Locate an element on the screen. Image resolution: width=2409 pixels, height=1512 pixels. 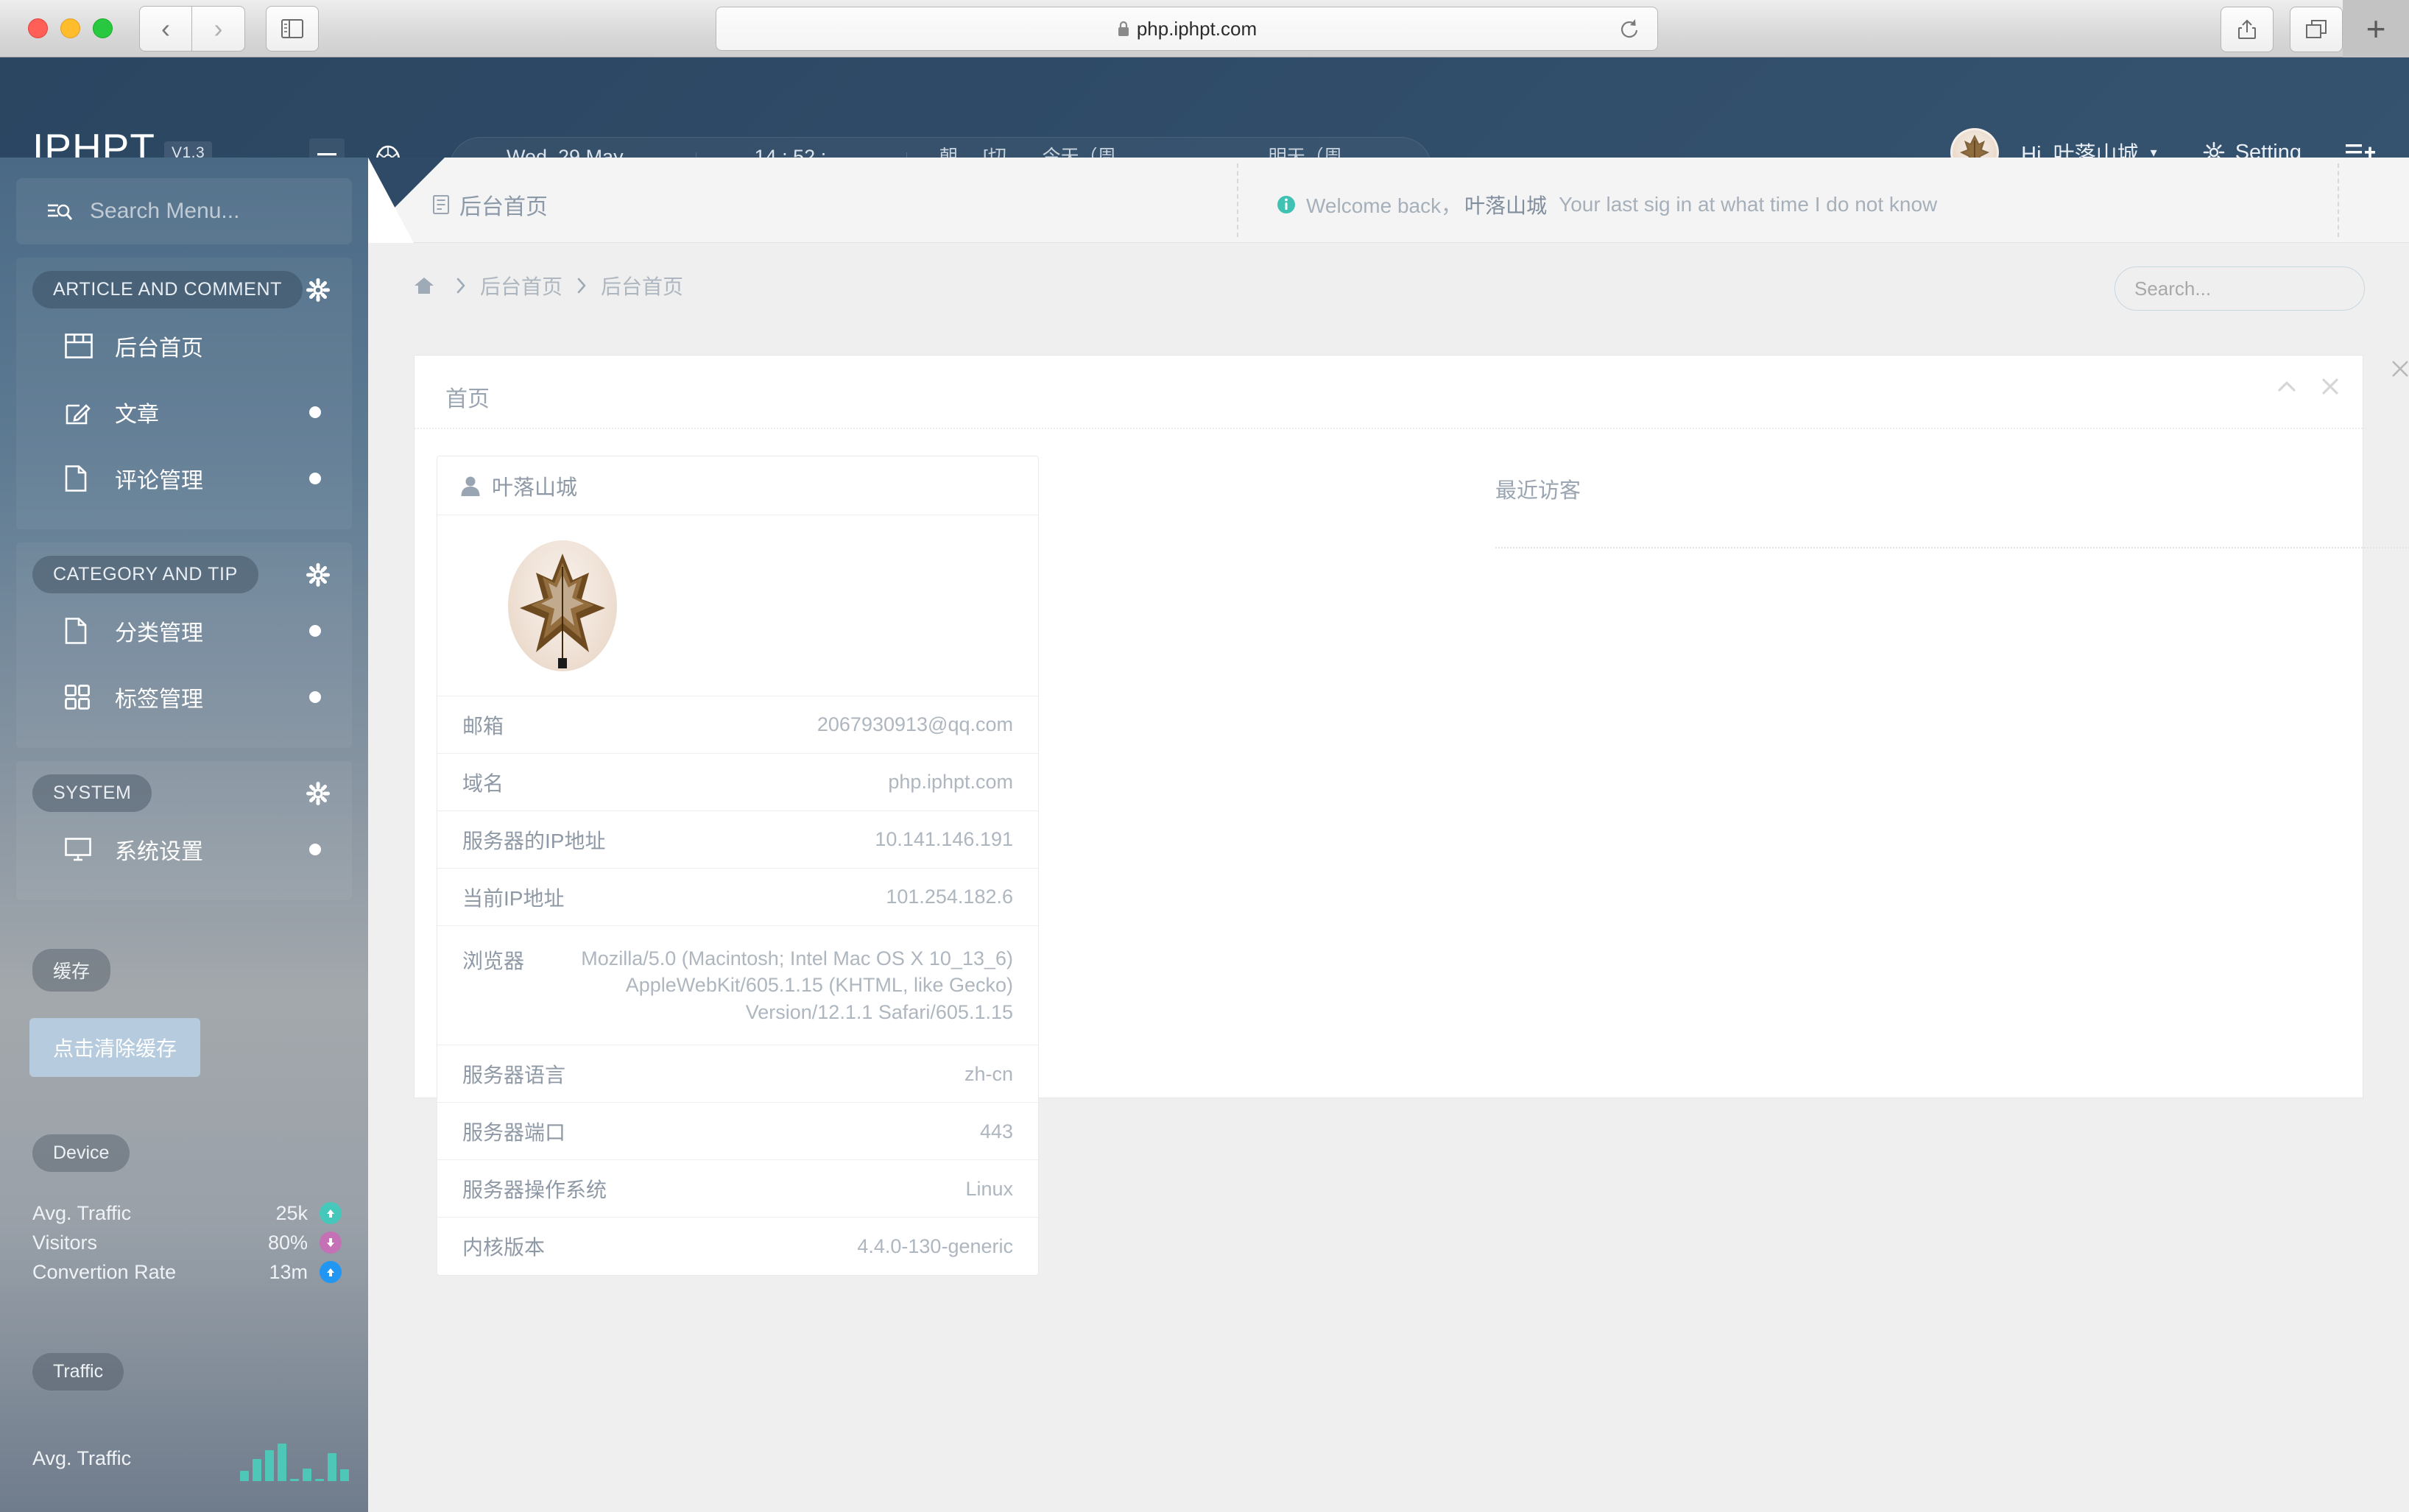
clear-cache-button: 点击清除缓存 is located at coordinates (115, 1047).